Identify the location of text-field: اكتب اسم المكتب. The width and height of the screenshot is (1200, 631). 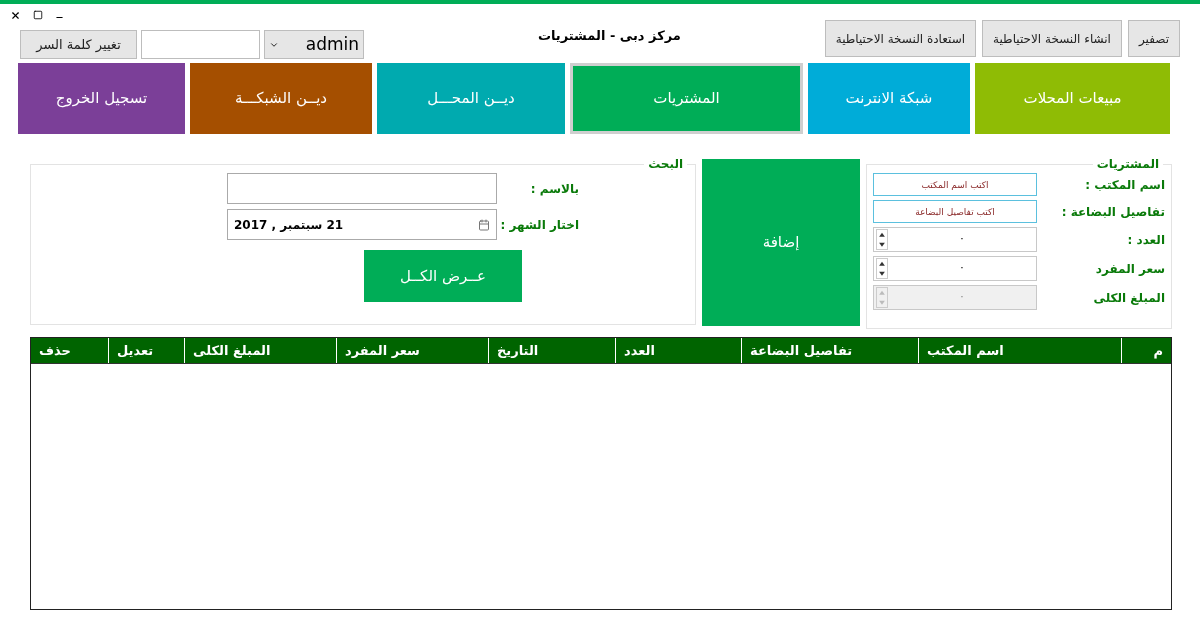
(955, 184).